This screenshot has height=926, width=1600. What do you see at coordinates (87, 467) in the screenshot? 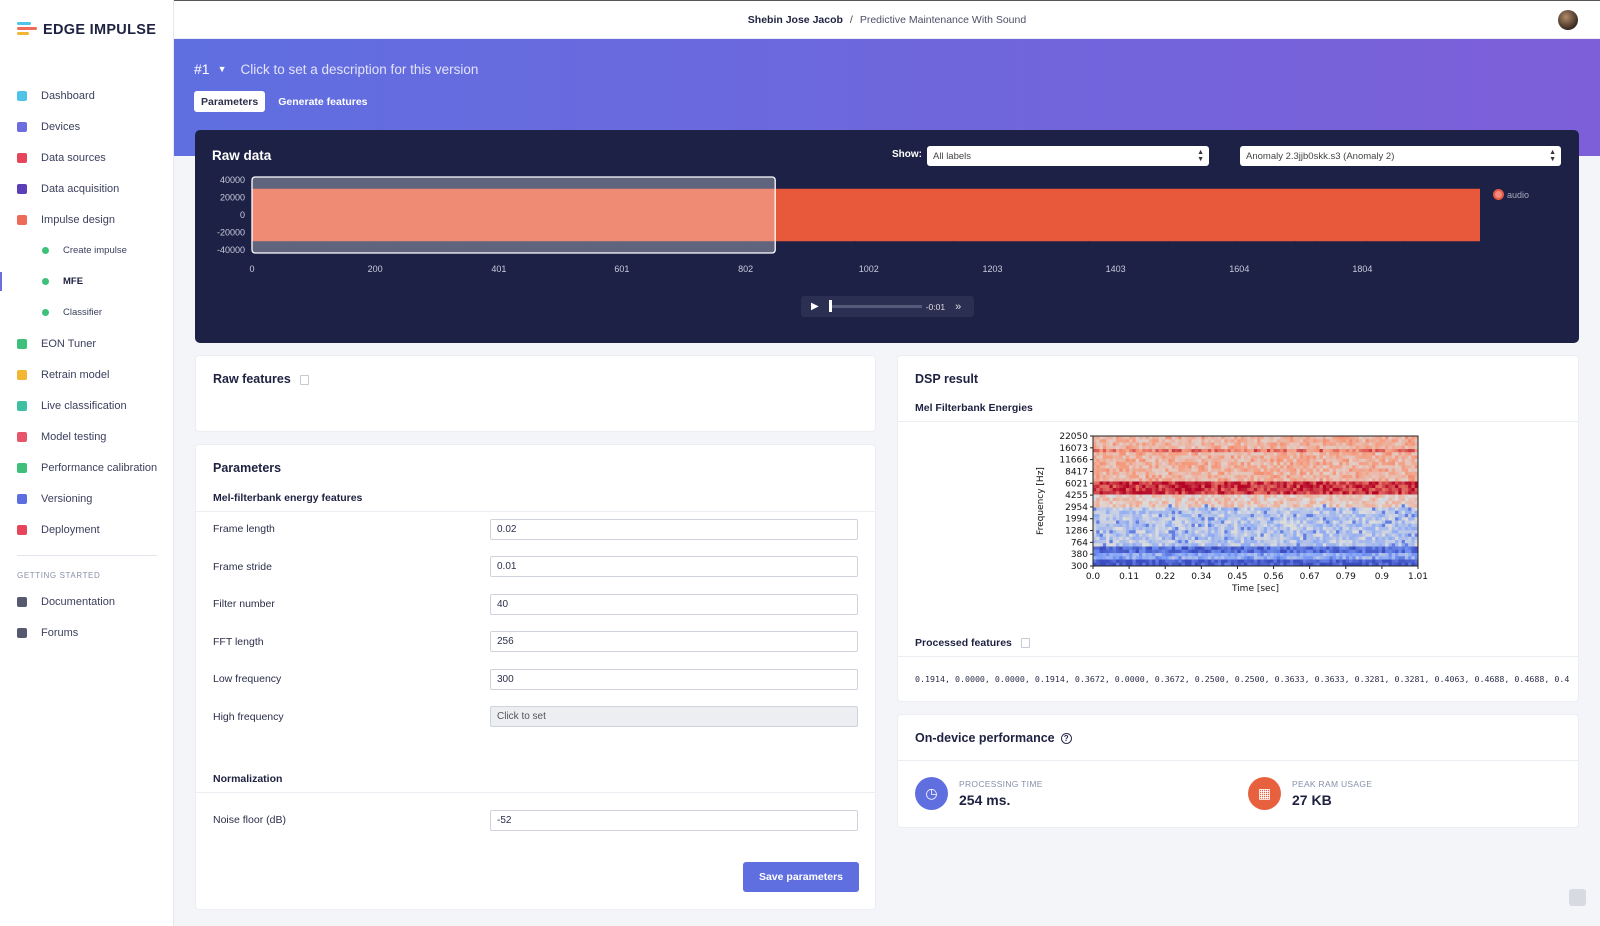
I see `sidebar-item-performance-calibration: Performance calibration` at bounding box center [87, 467].